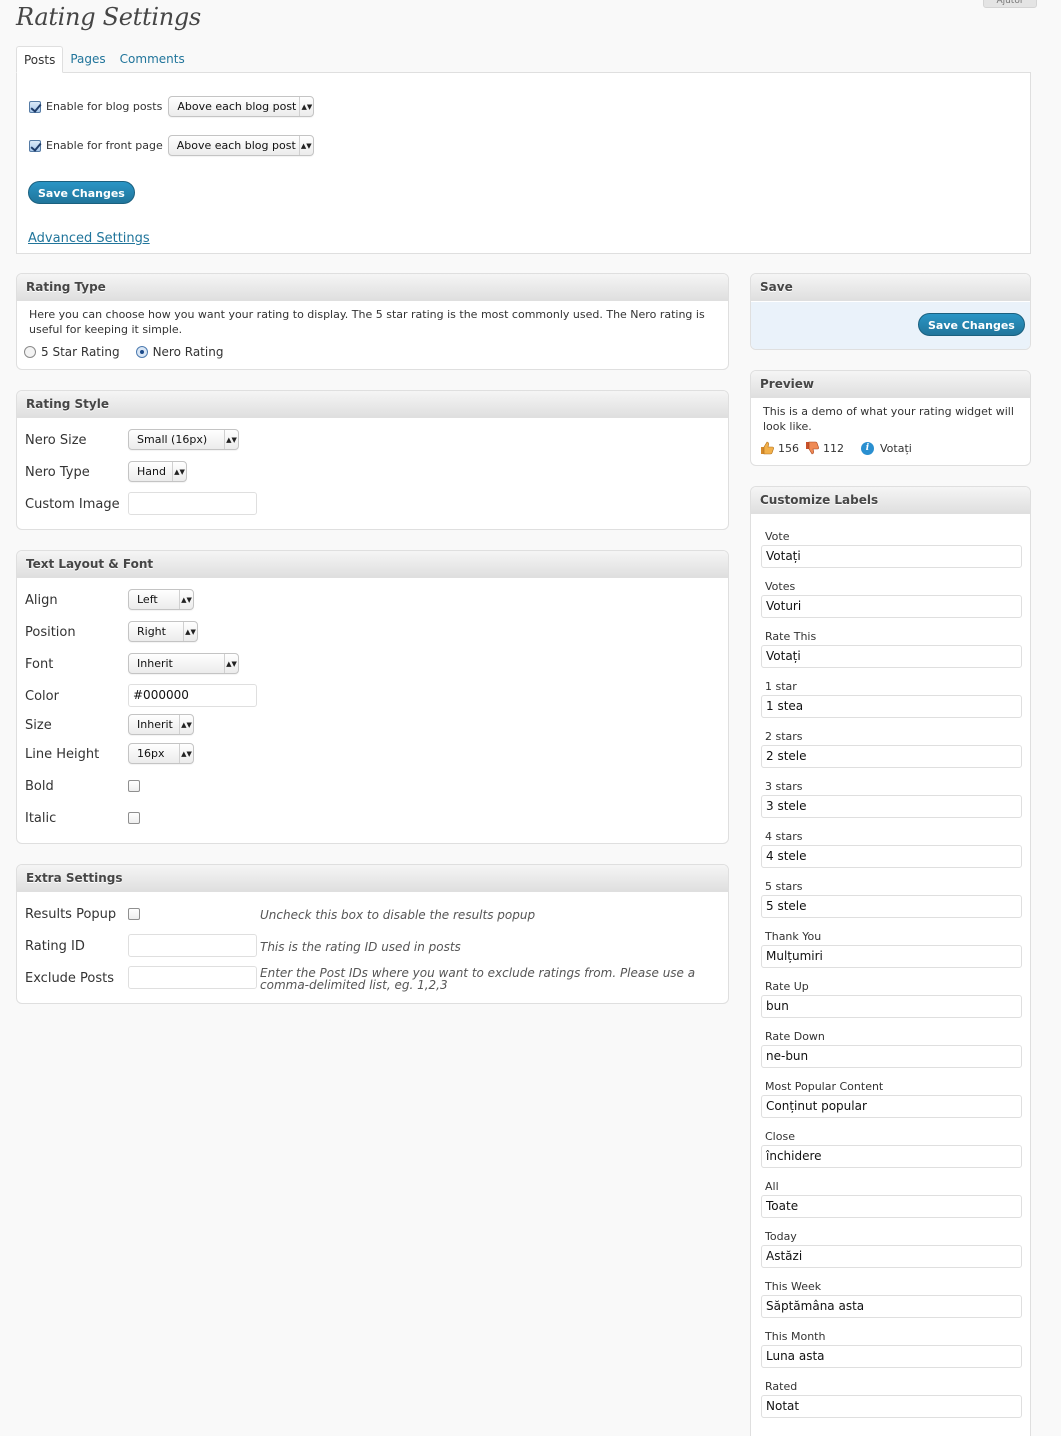  I want to click on label-caption: Most Popular Content, so click(824, 1086).